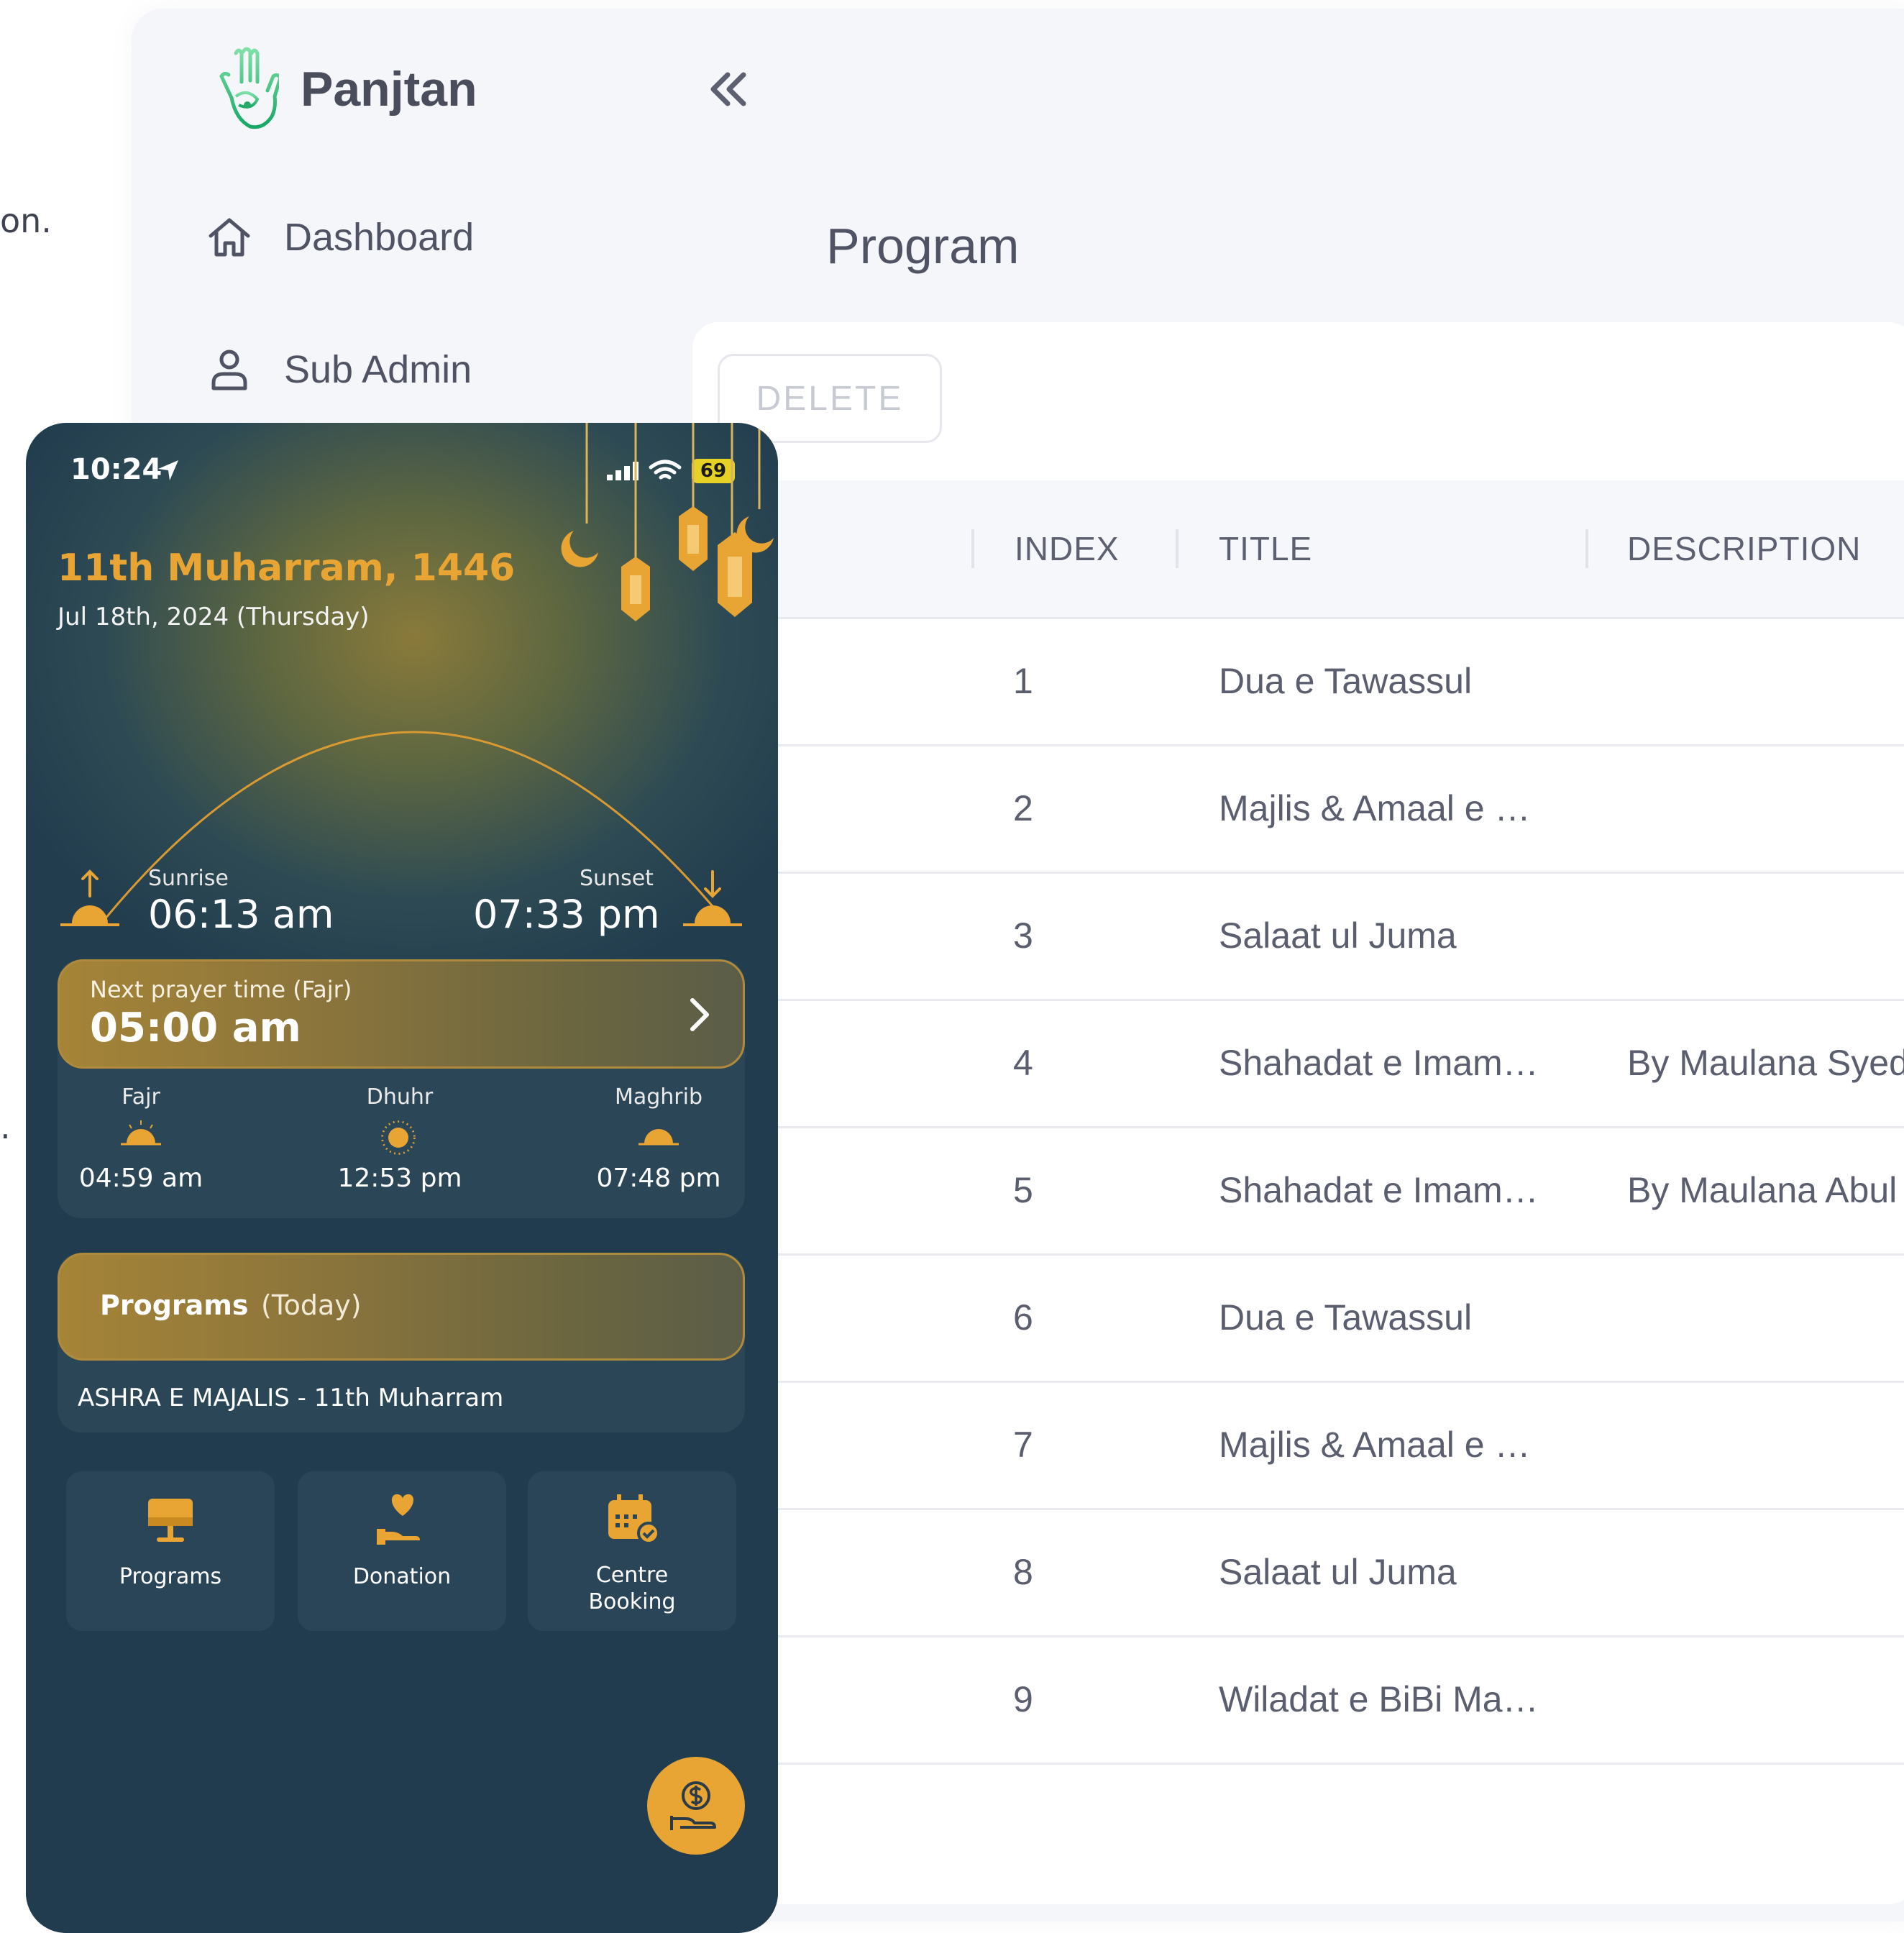 Image resolution: width=1904 pixels, height=1933 pixels. I want to click on row-index: 7, so click(1023, 1444).